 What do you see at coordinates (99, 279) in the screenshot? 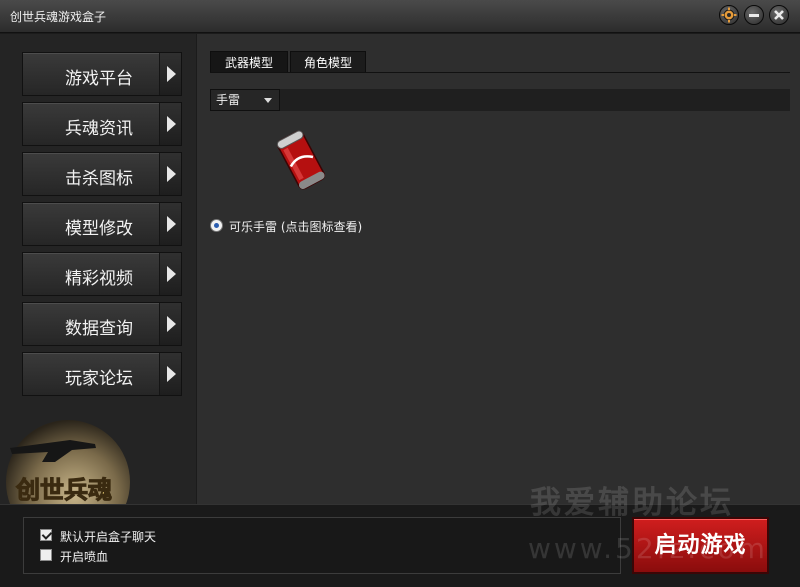
I see `sidebar-item-label: 精彩视频` at bounding box center [99, 279].